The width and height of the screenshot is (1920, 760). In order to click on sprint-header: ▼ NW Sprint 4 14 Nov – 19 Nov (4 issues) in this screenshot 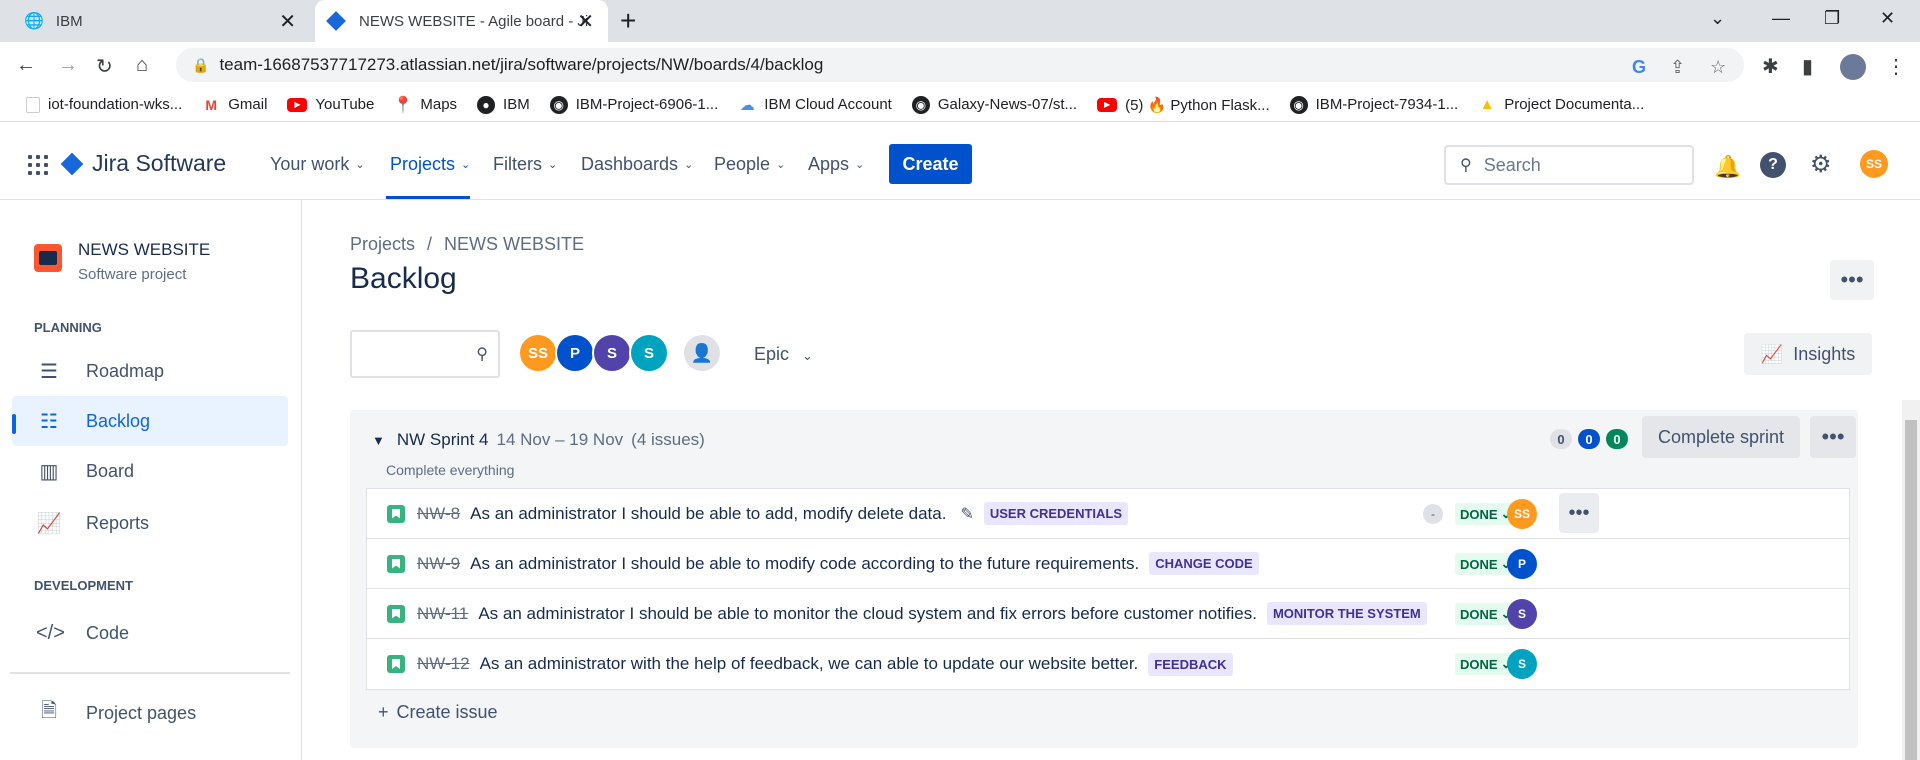, I will do `click(538, 440)`.